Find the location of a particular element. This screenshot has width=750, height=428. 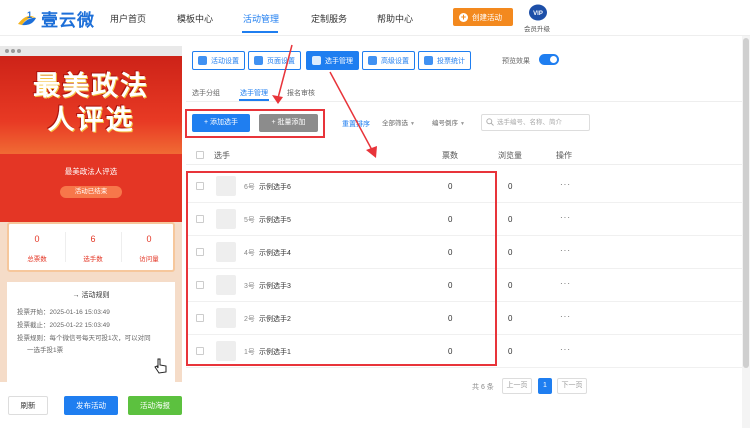

sort-order-select: 编号倒序 ▼ is located at coordinates (448, 122).